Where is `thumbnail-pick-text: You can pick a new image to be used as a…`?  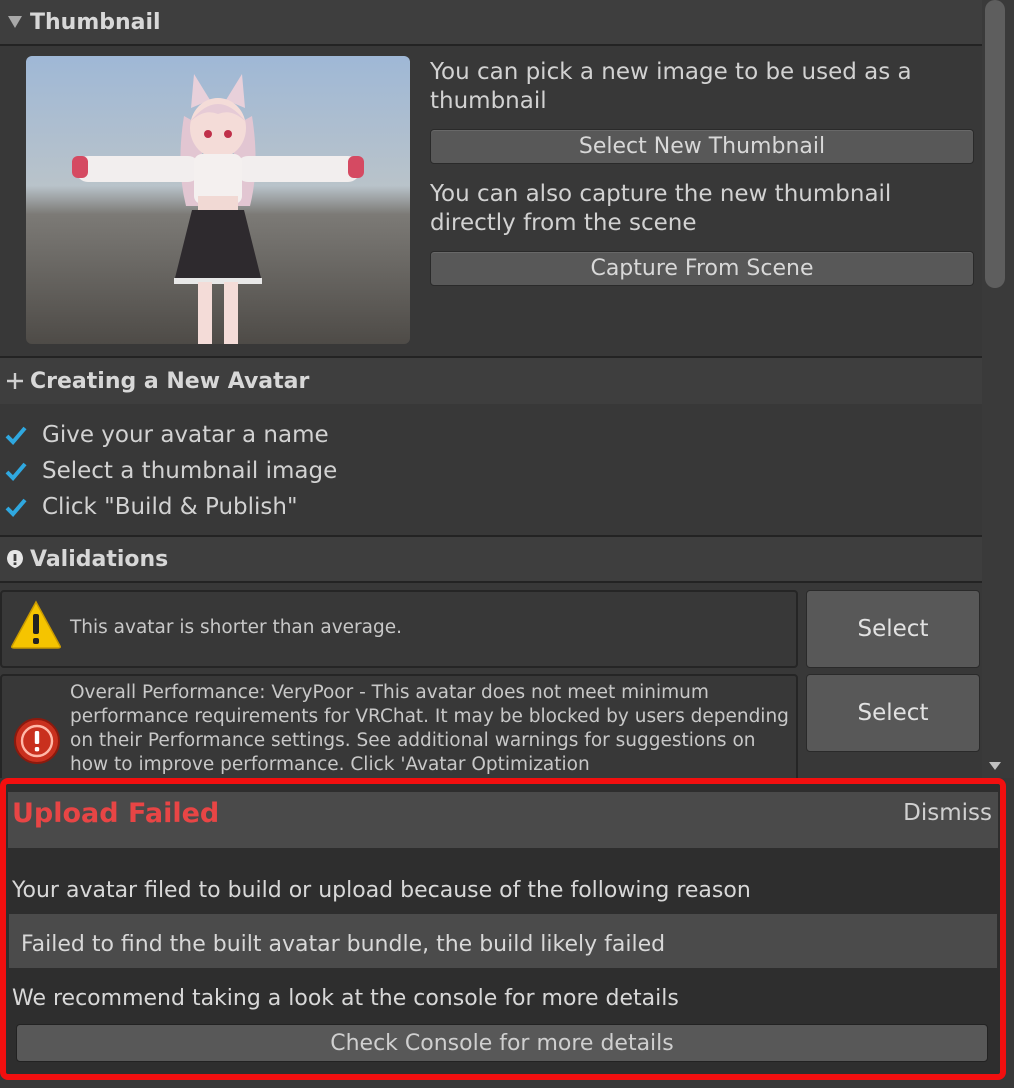
thumbnail-pick-text: You can pick a new image to be used as a… is located at coordinates (671, 86).